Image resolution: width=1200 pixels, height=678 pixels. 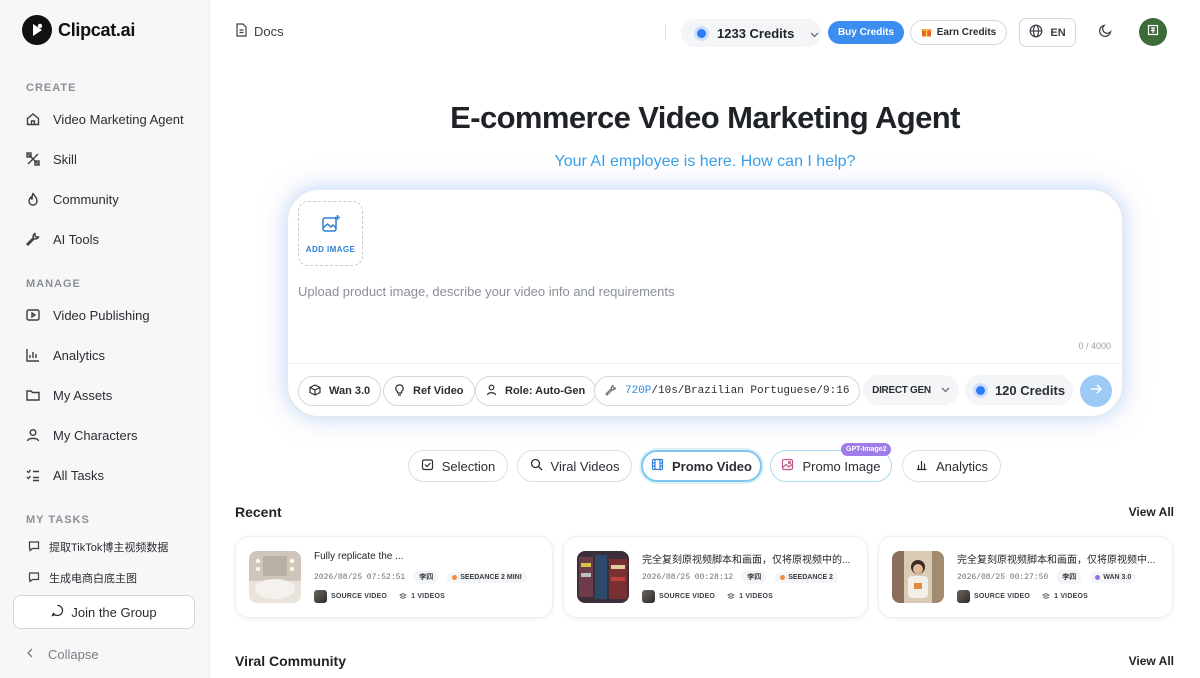 I want to click on model-select-chip: Wan 3.0, so click(x=340, y=391).